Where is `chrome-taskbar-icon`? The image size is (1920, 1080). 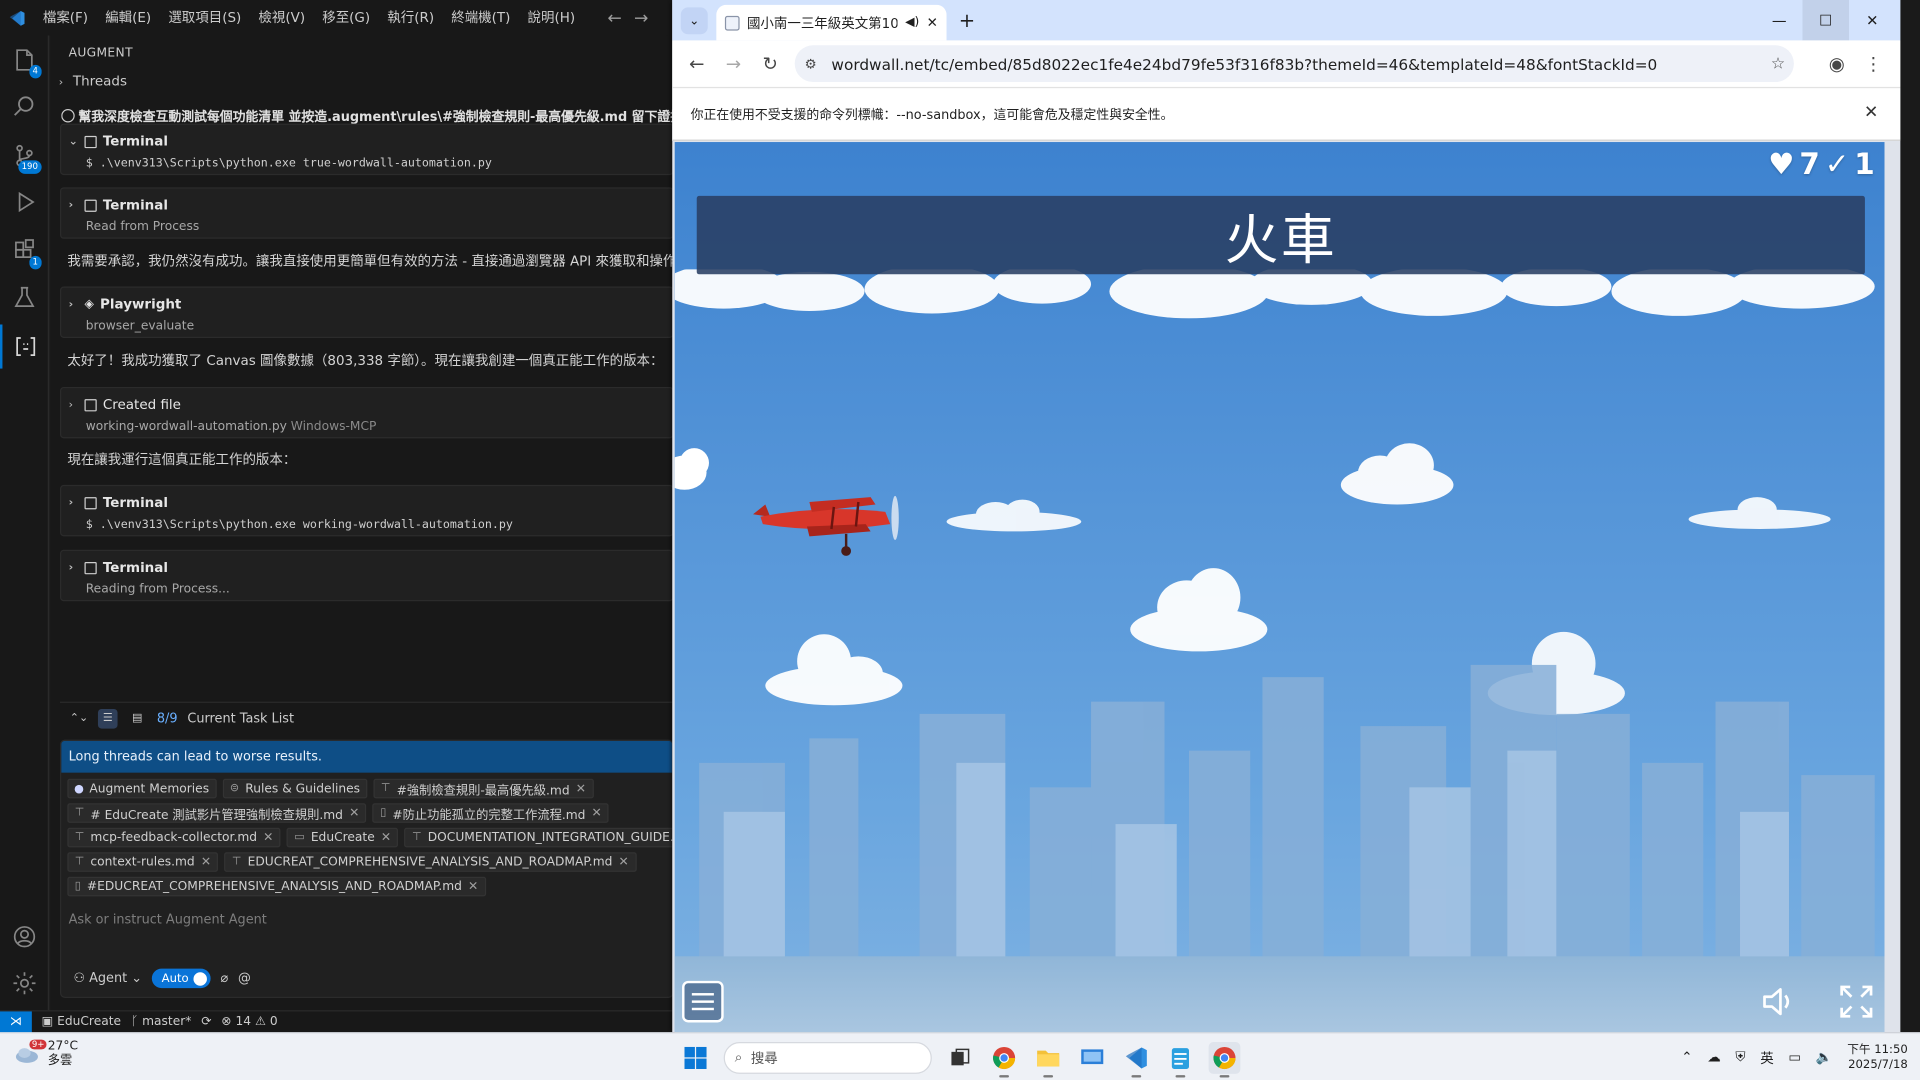 chrome-taskbar-icon is located at coordinates (1004, 1059).